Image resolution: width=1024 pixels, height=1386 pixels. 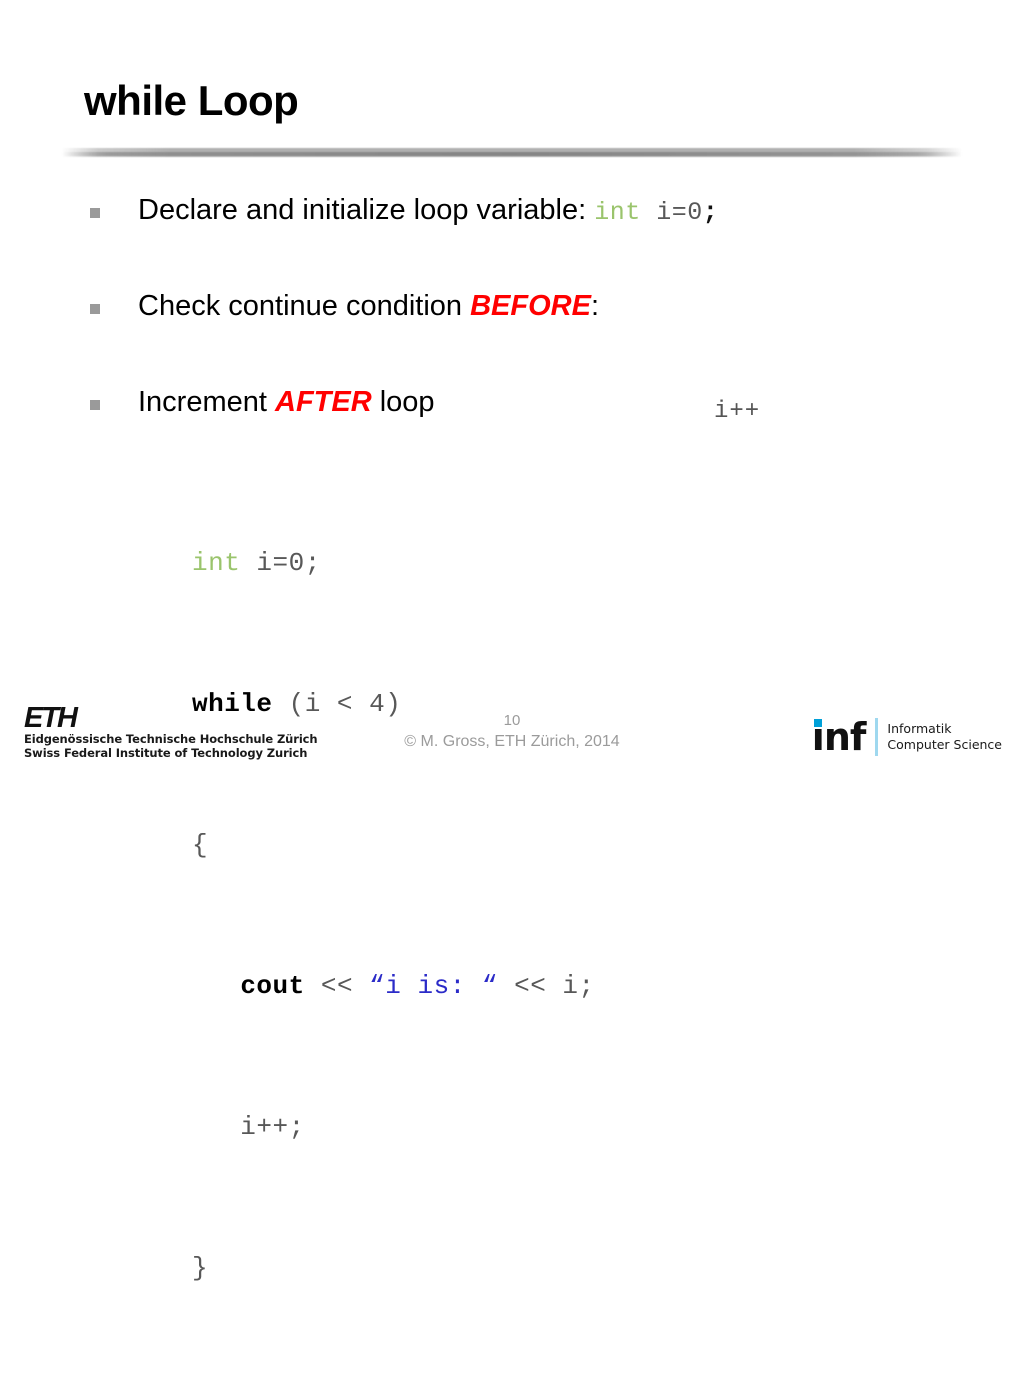 I want to click on code-line-4-indent, so click(x=216, y=986).